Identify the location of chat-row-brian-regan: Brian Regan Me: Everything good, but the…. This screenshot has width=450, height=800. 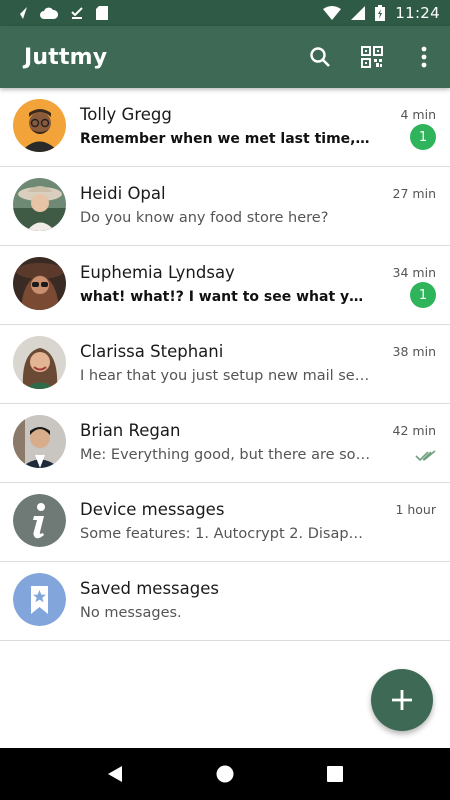
(225, 443).